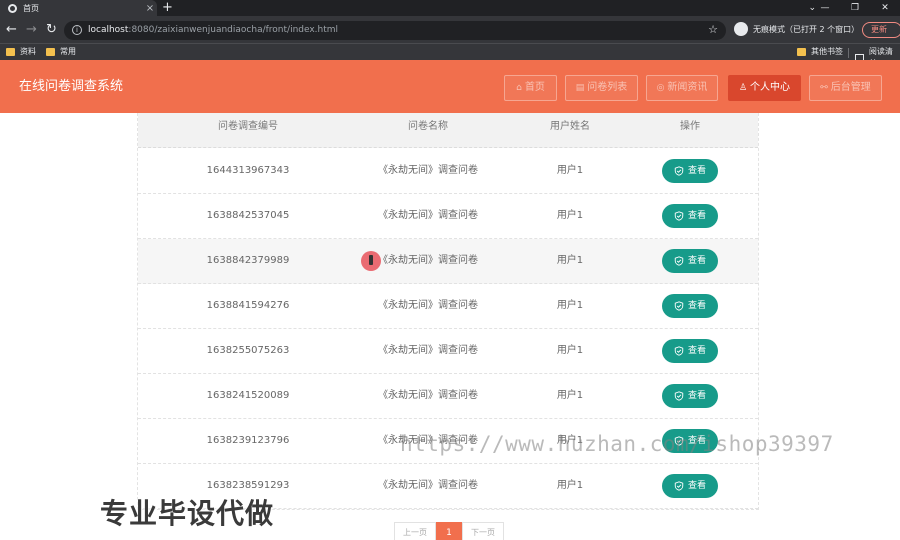 This screenshot has width=900, height=540. I want to click on site-title: 在线问卷调查系统, so click(71, 86).